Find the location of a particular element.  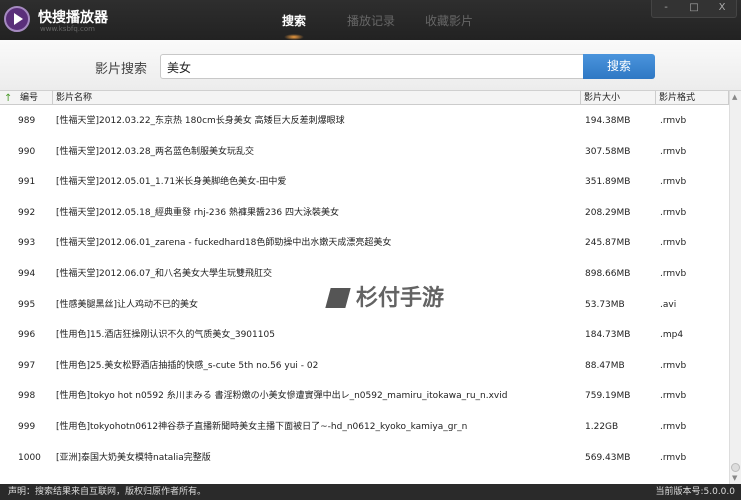

row-name: [性感美腿黑丝]让人鸡动不已的美女 is located at coordinates (127, 304).